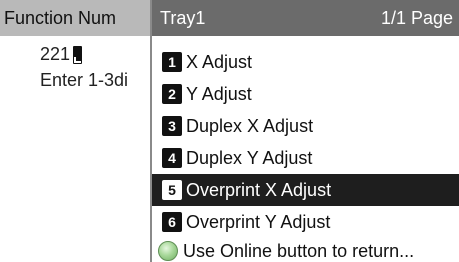  I want to click on menu-item-duplex-x-adjust: 3 Duplex X Adjust, so click(305, 126).